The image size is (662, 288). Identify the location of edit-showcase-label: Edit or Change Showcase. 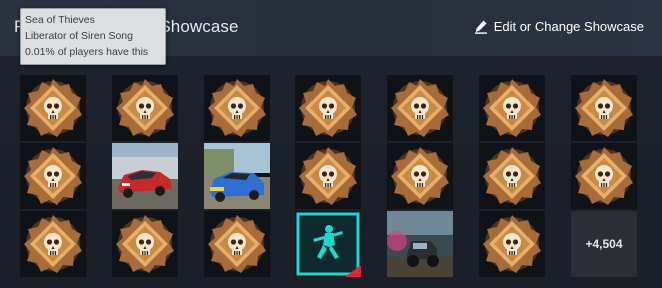
(568, 26).